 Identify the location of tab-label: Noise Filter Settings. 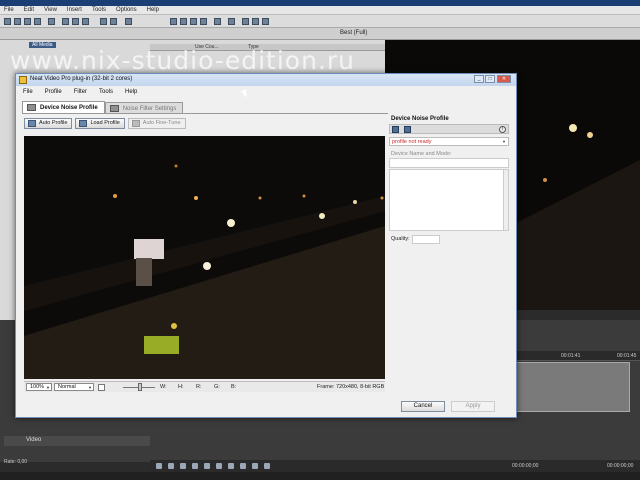
(149, 109).